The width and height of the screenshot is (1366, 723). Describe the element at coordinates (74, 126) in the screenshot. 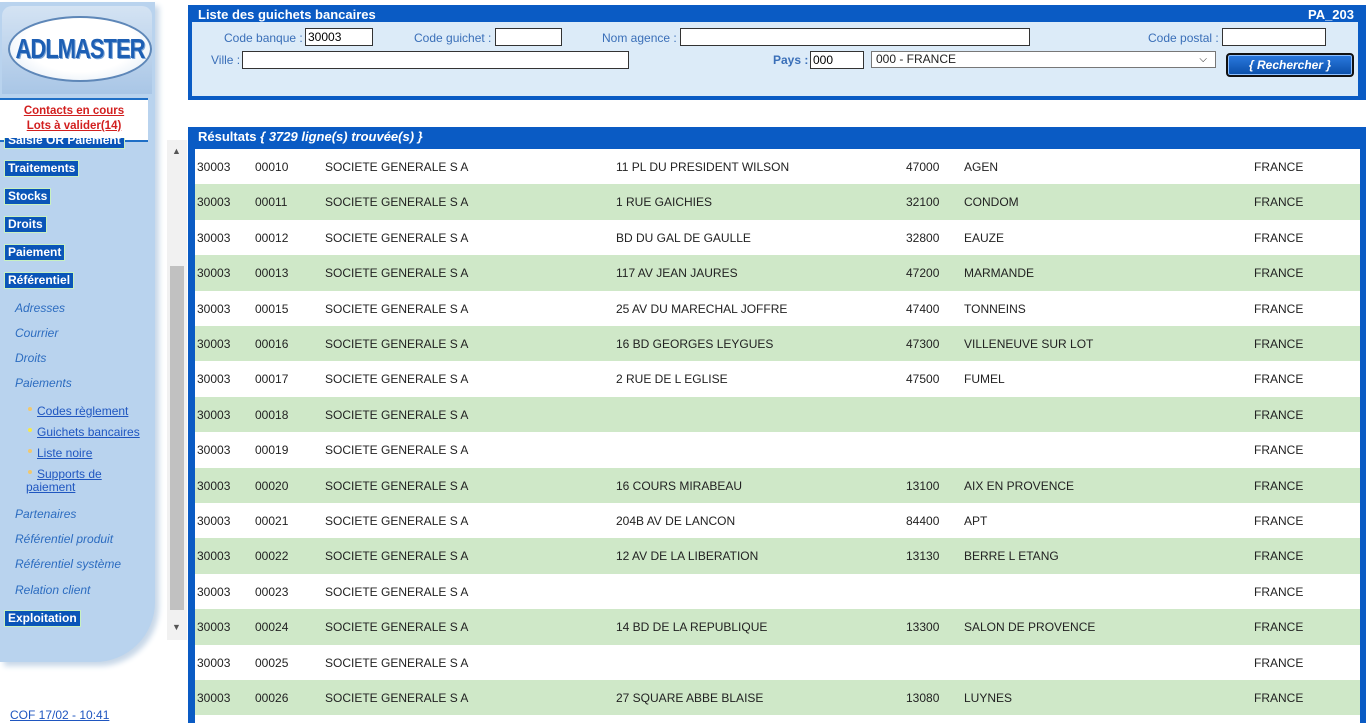

I see `lots-a-valider-link: Lots à valider(14)` at that location.